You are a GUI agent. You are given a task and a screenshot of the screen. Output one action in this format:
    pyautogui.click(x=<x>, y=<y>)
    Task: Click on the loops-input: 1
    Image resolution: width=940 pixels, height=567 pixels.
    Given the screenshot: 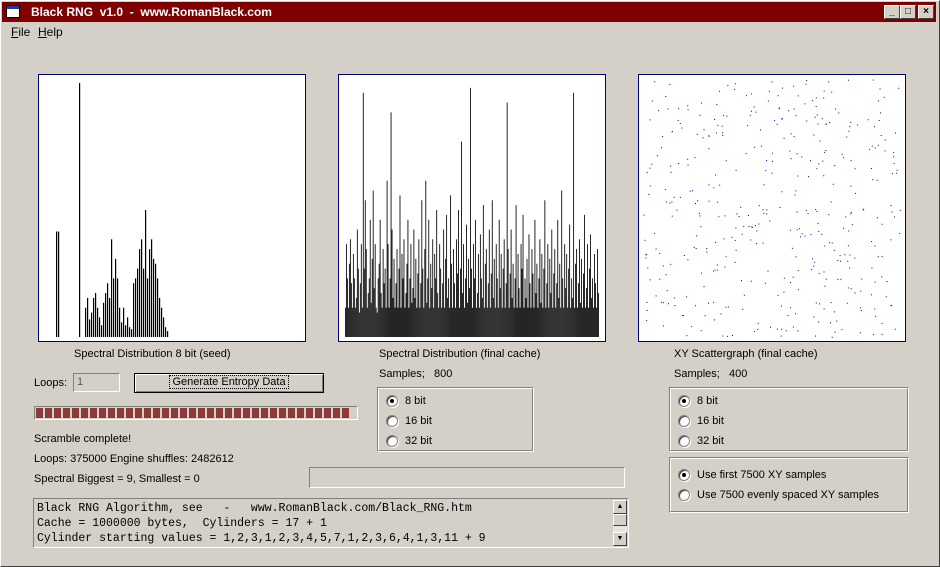 What is the action you would take?
    pyautogui.click(x=96, y=382)
    